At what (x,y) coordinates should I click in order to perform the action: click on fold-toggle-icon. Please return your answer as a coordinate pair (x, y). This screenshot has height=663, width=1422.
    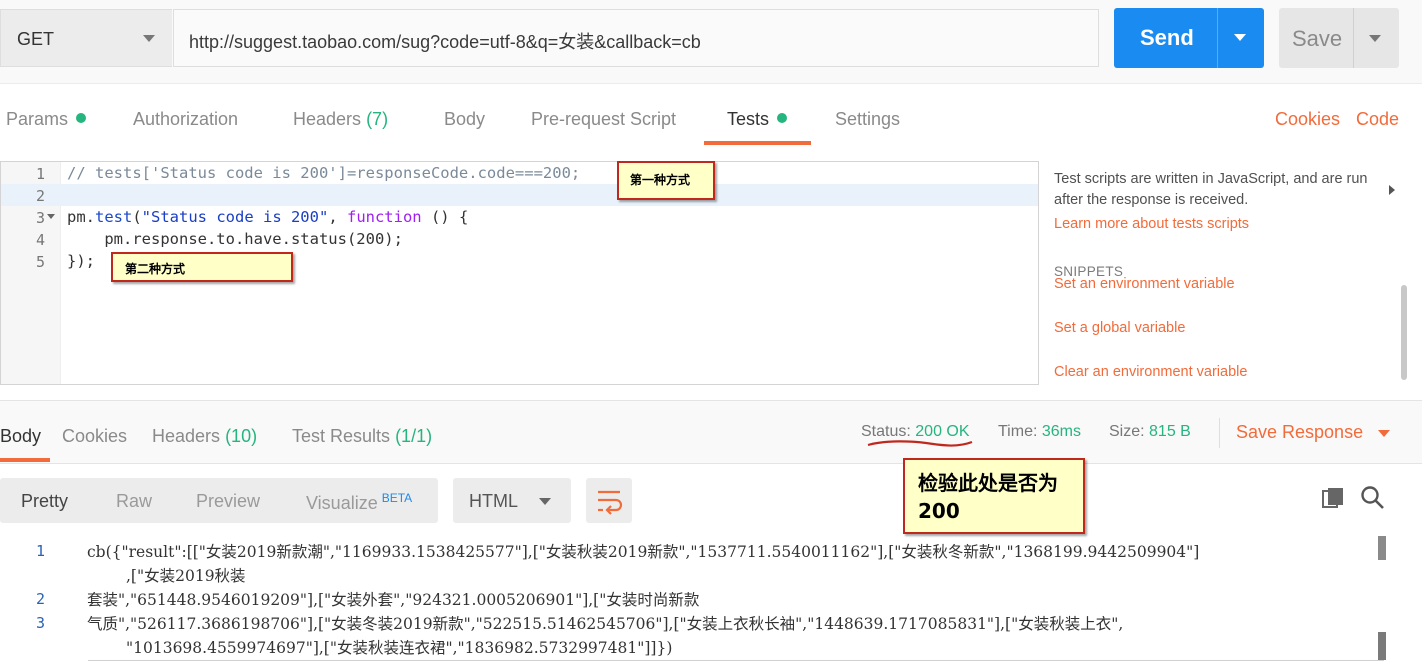
    Looking at the image, I should click on (51, 216).